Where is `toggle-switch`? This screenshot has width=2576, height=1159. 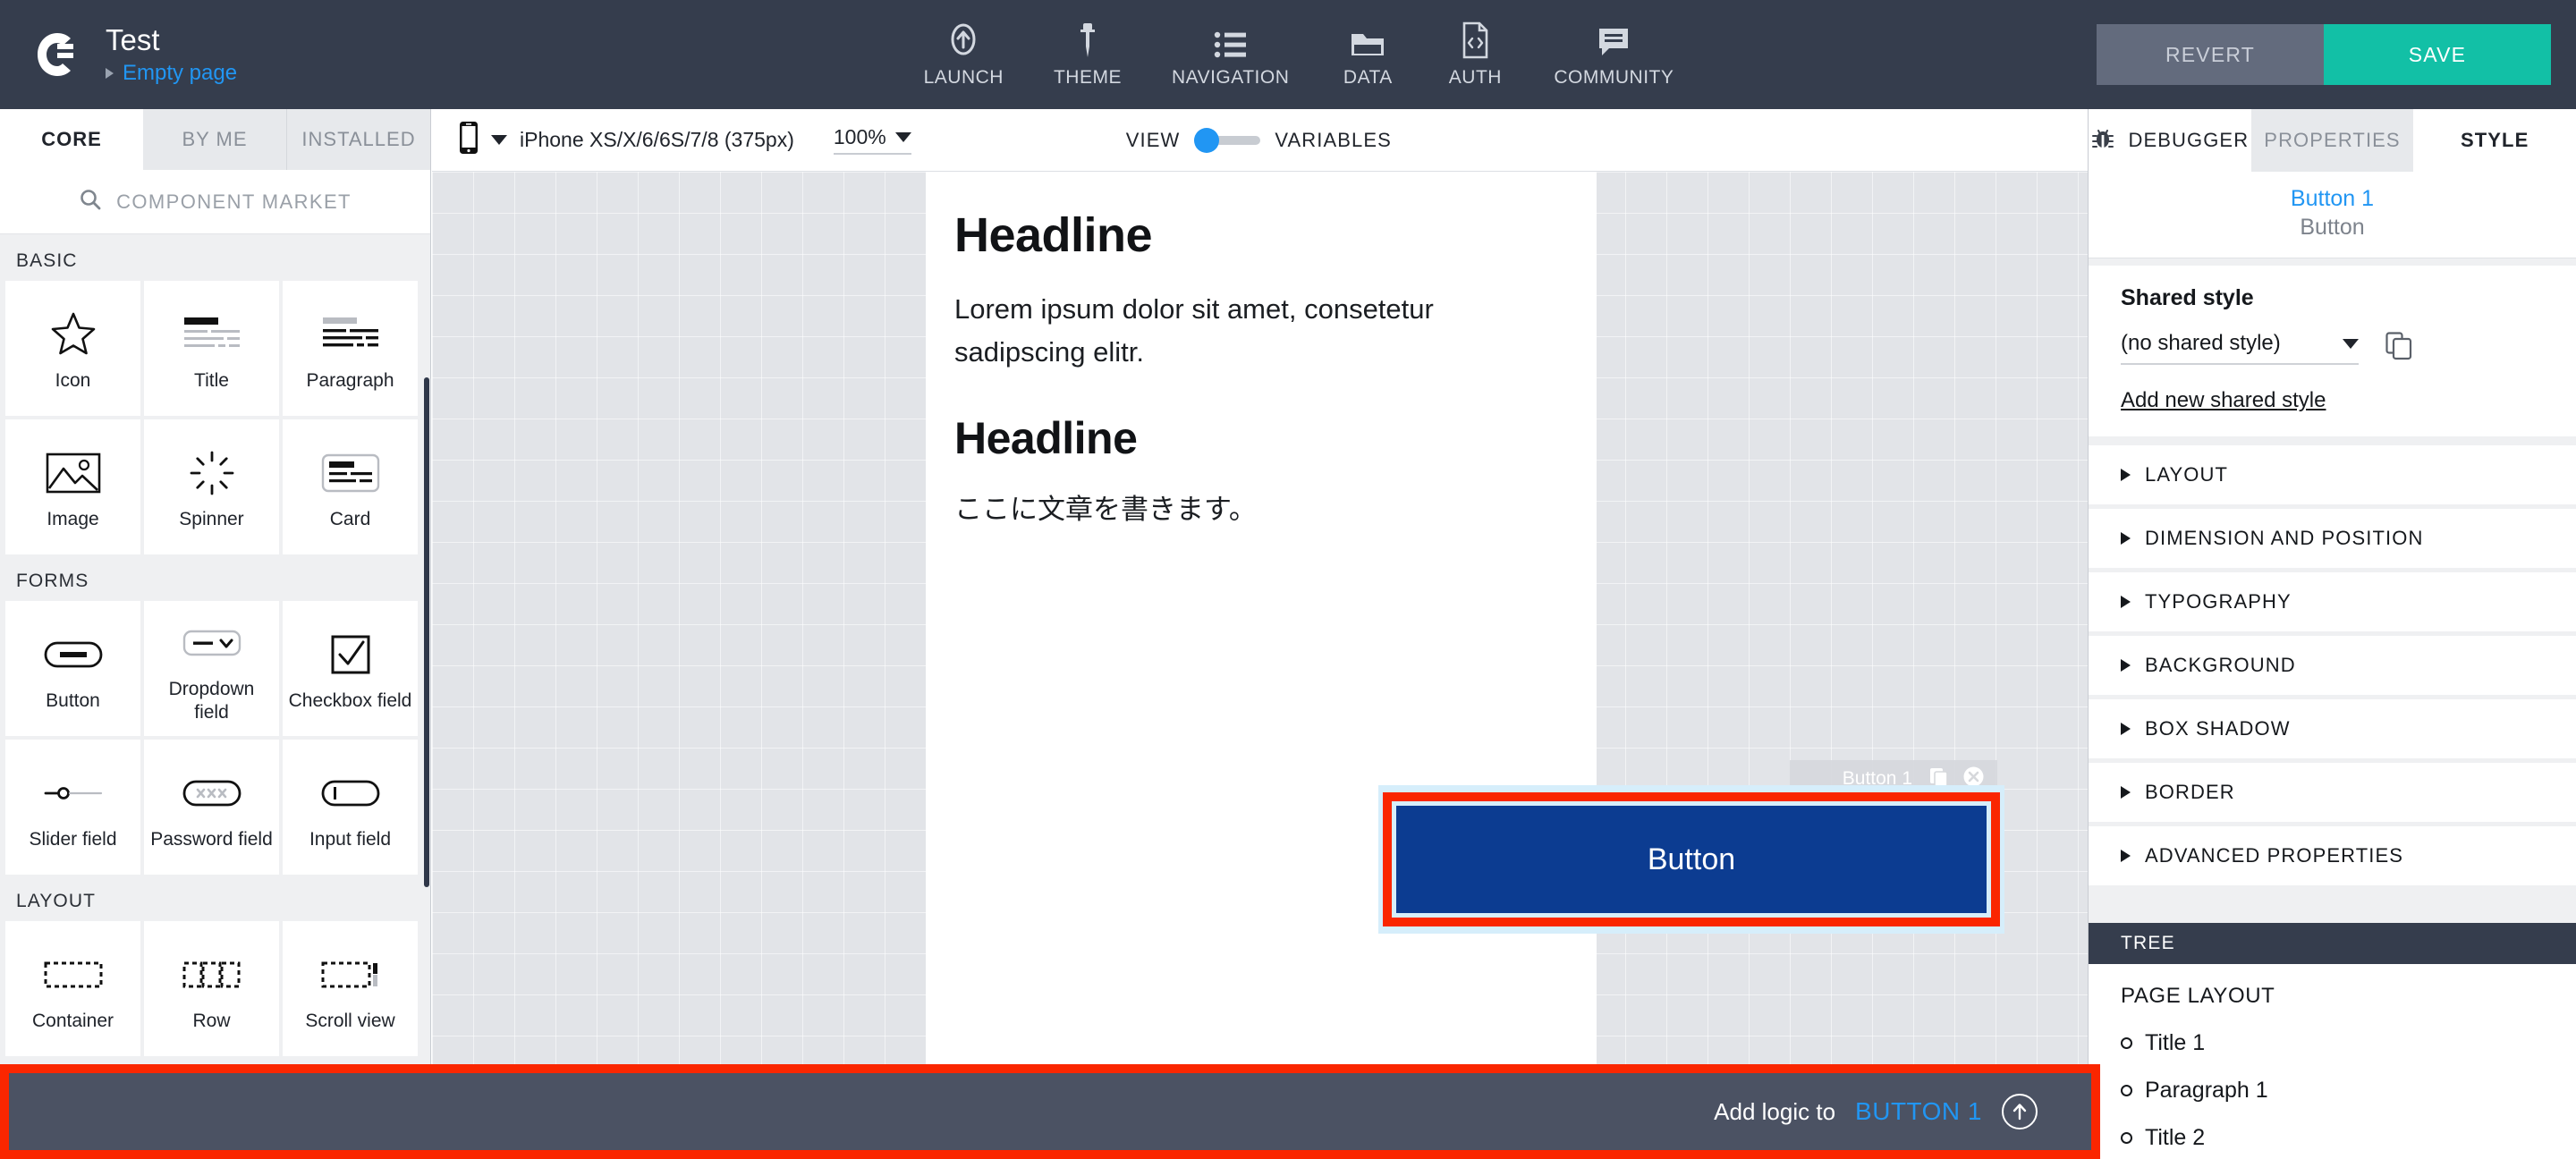 toggle-switch is located at coordinates (1227, 140).